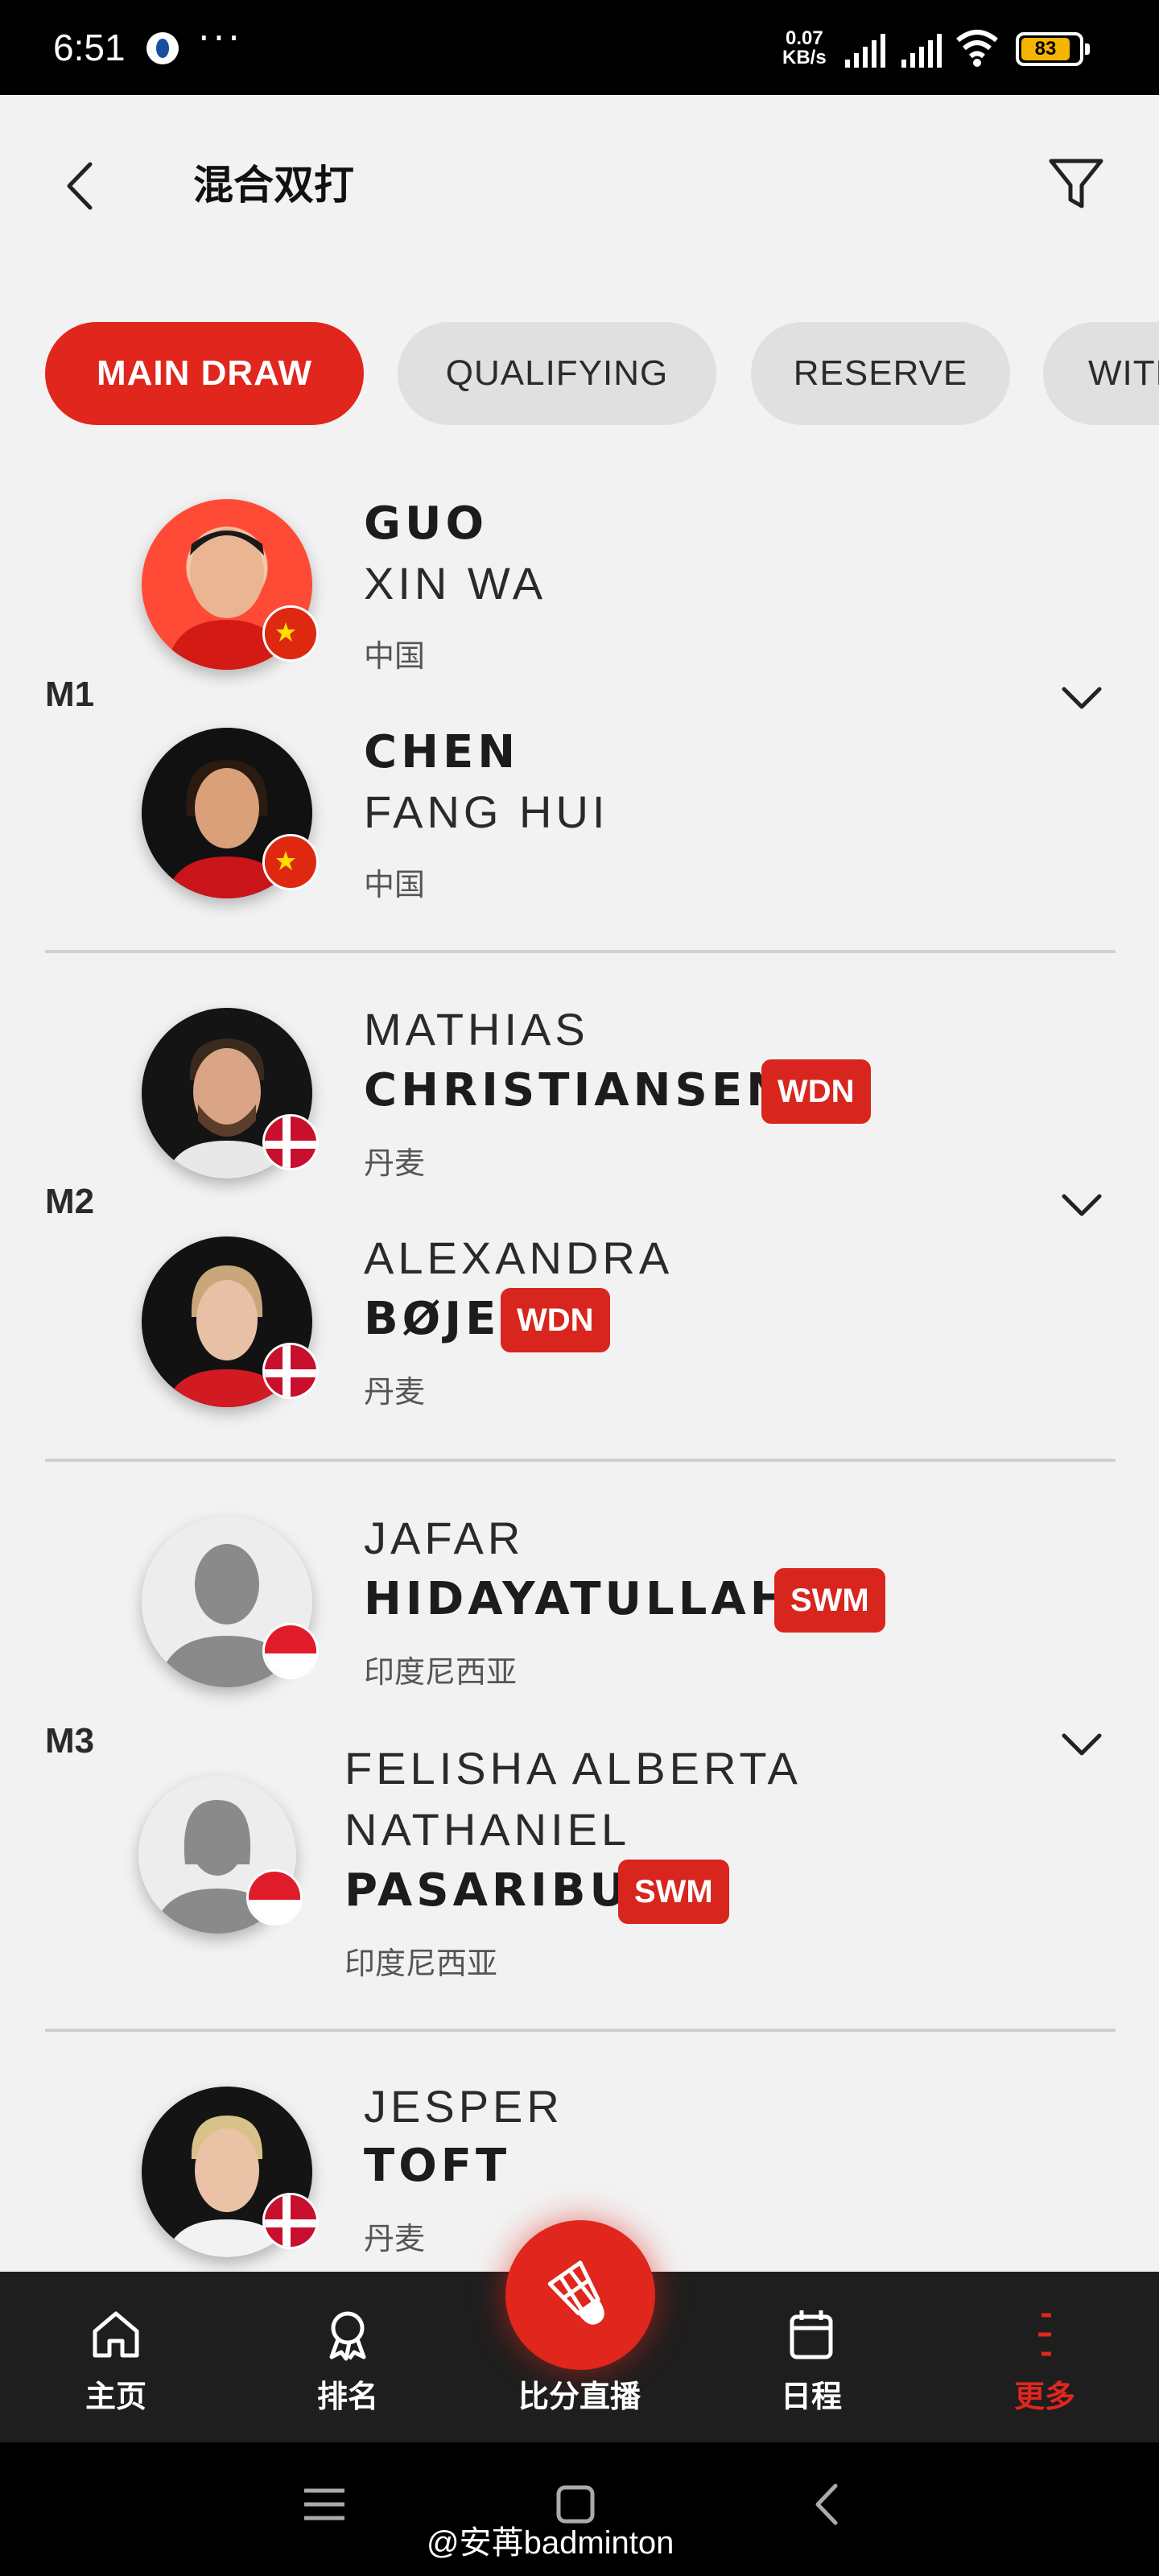 This screenshot has width=1159, height=2576. Describe the element at coordinates (1044, 2396) in the screenshot. I see `nav-more-label: 更多` at that location.